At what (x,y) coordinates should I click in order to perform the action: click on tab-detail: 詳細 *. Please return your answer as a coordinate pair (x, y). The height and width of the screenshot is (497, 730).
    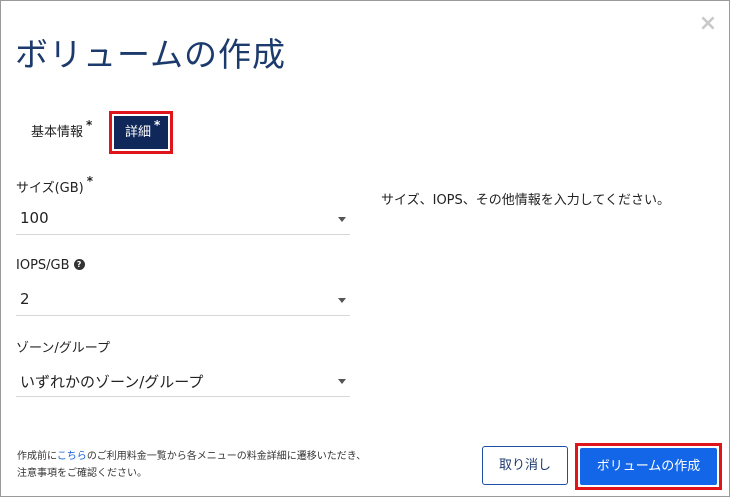
    Looking at the image, I should click on (141, 132).